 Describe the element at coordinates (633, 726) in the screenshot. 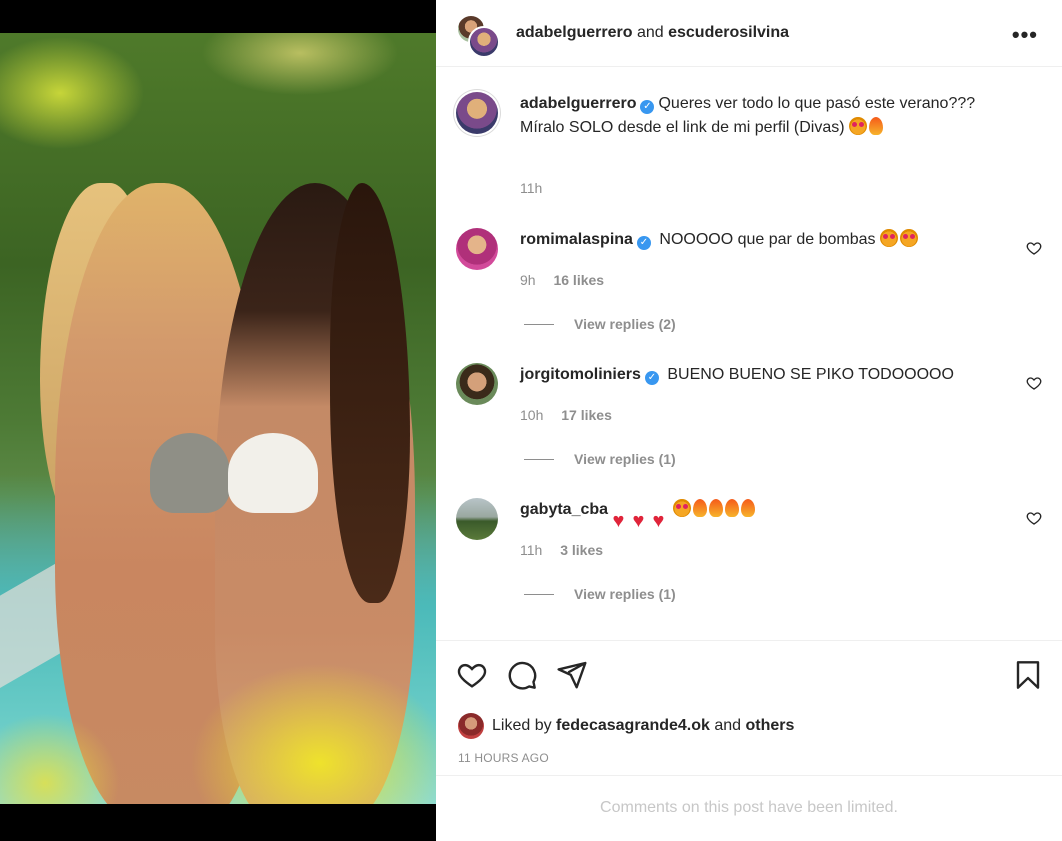

I see `liked-by-username: fedecasagrande4.ok` at that location.